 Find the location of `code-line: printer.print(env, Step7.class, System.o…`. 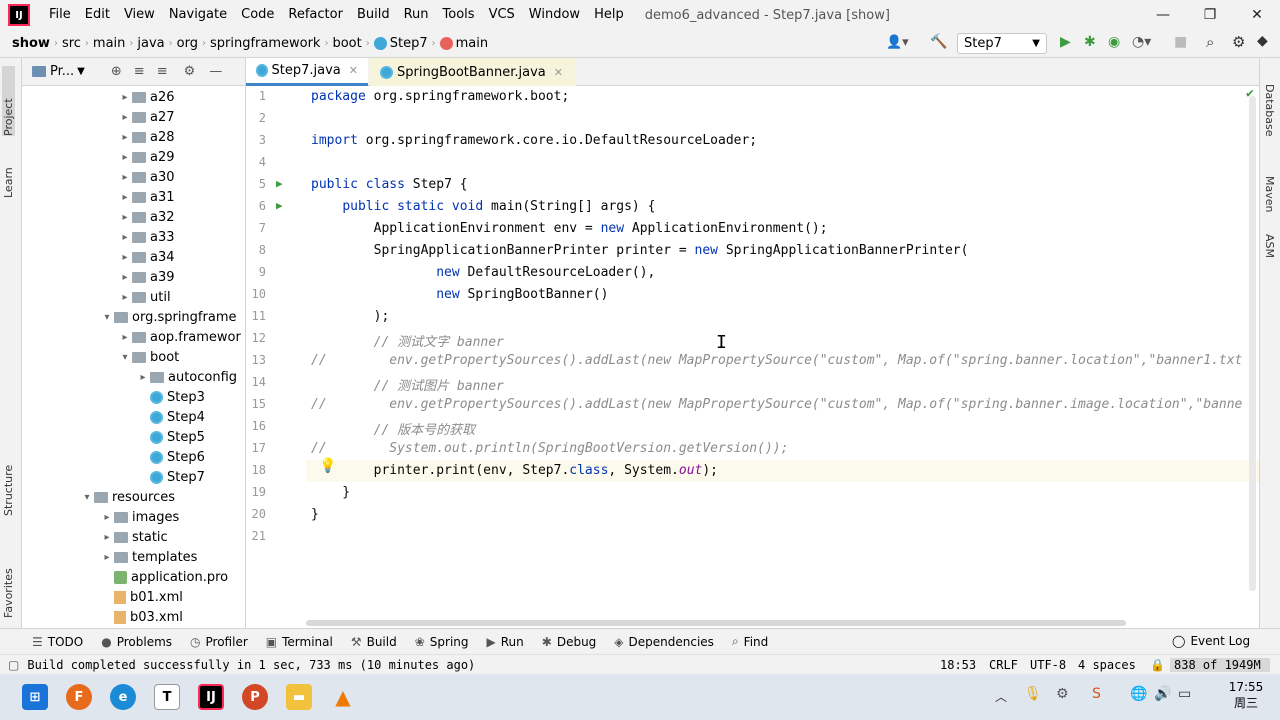

code-line: printer.print(env, Step7.class, System.o… is located at coordinates (514, 470).